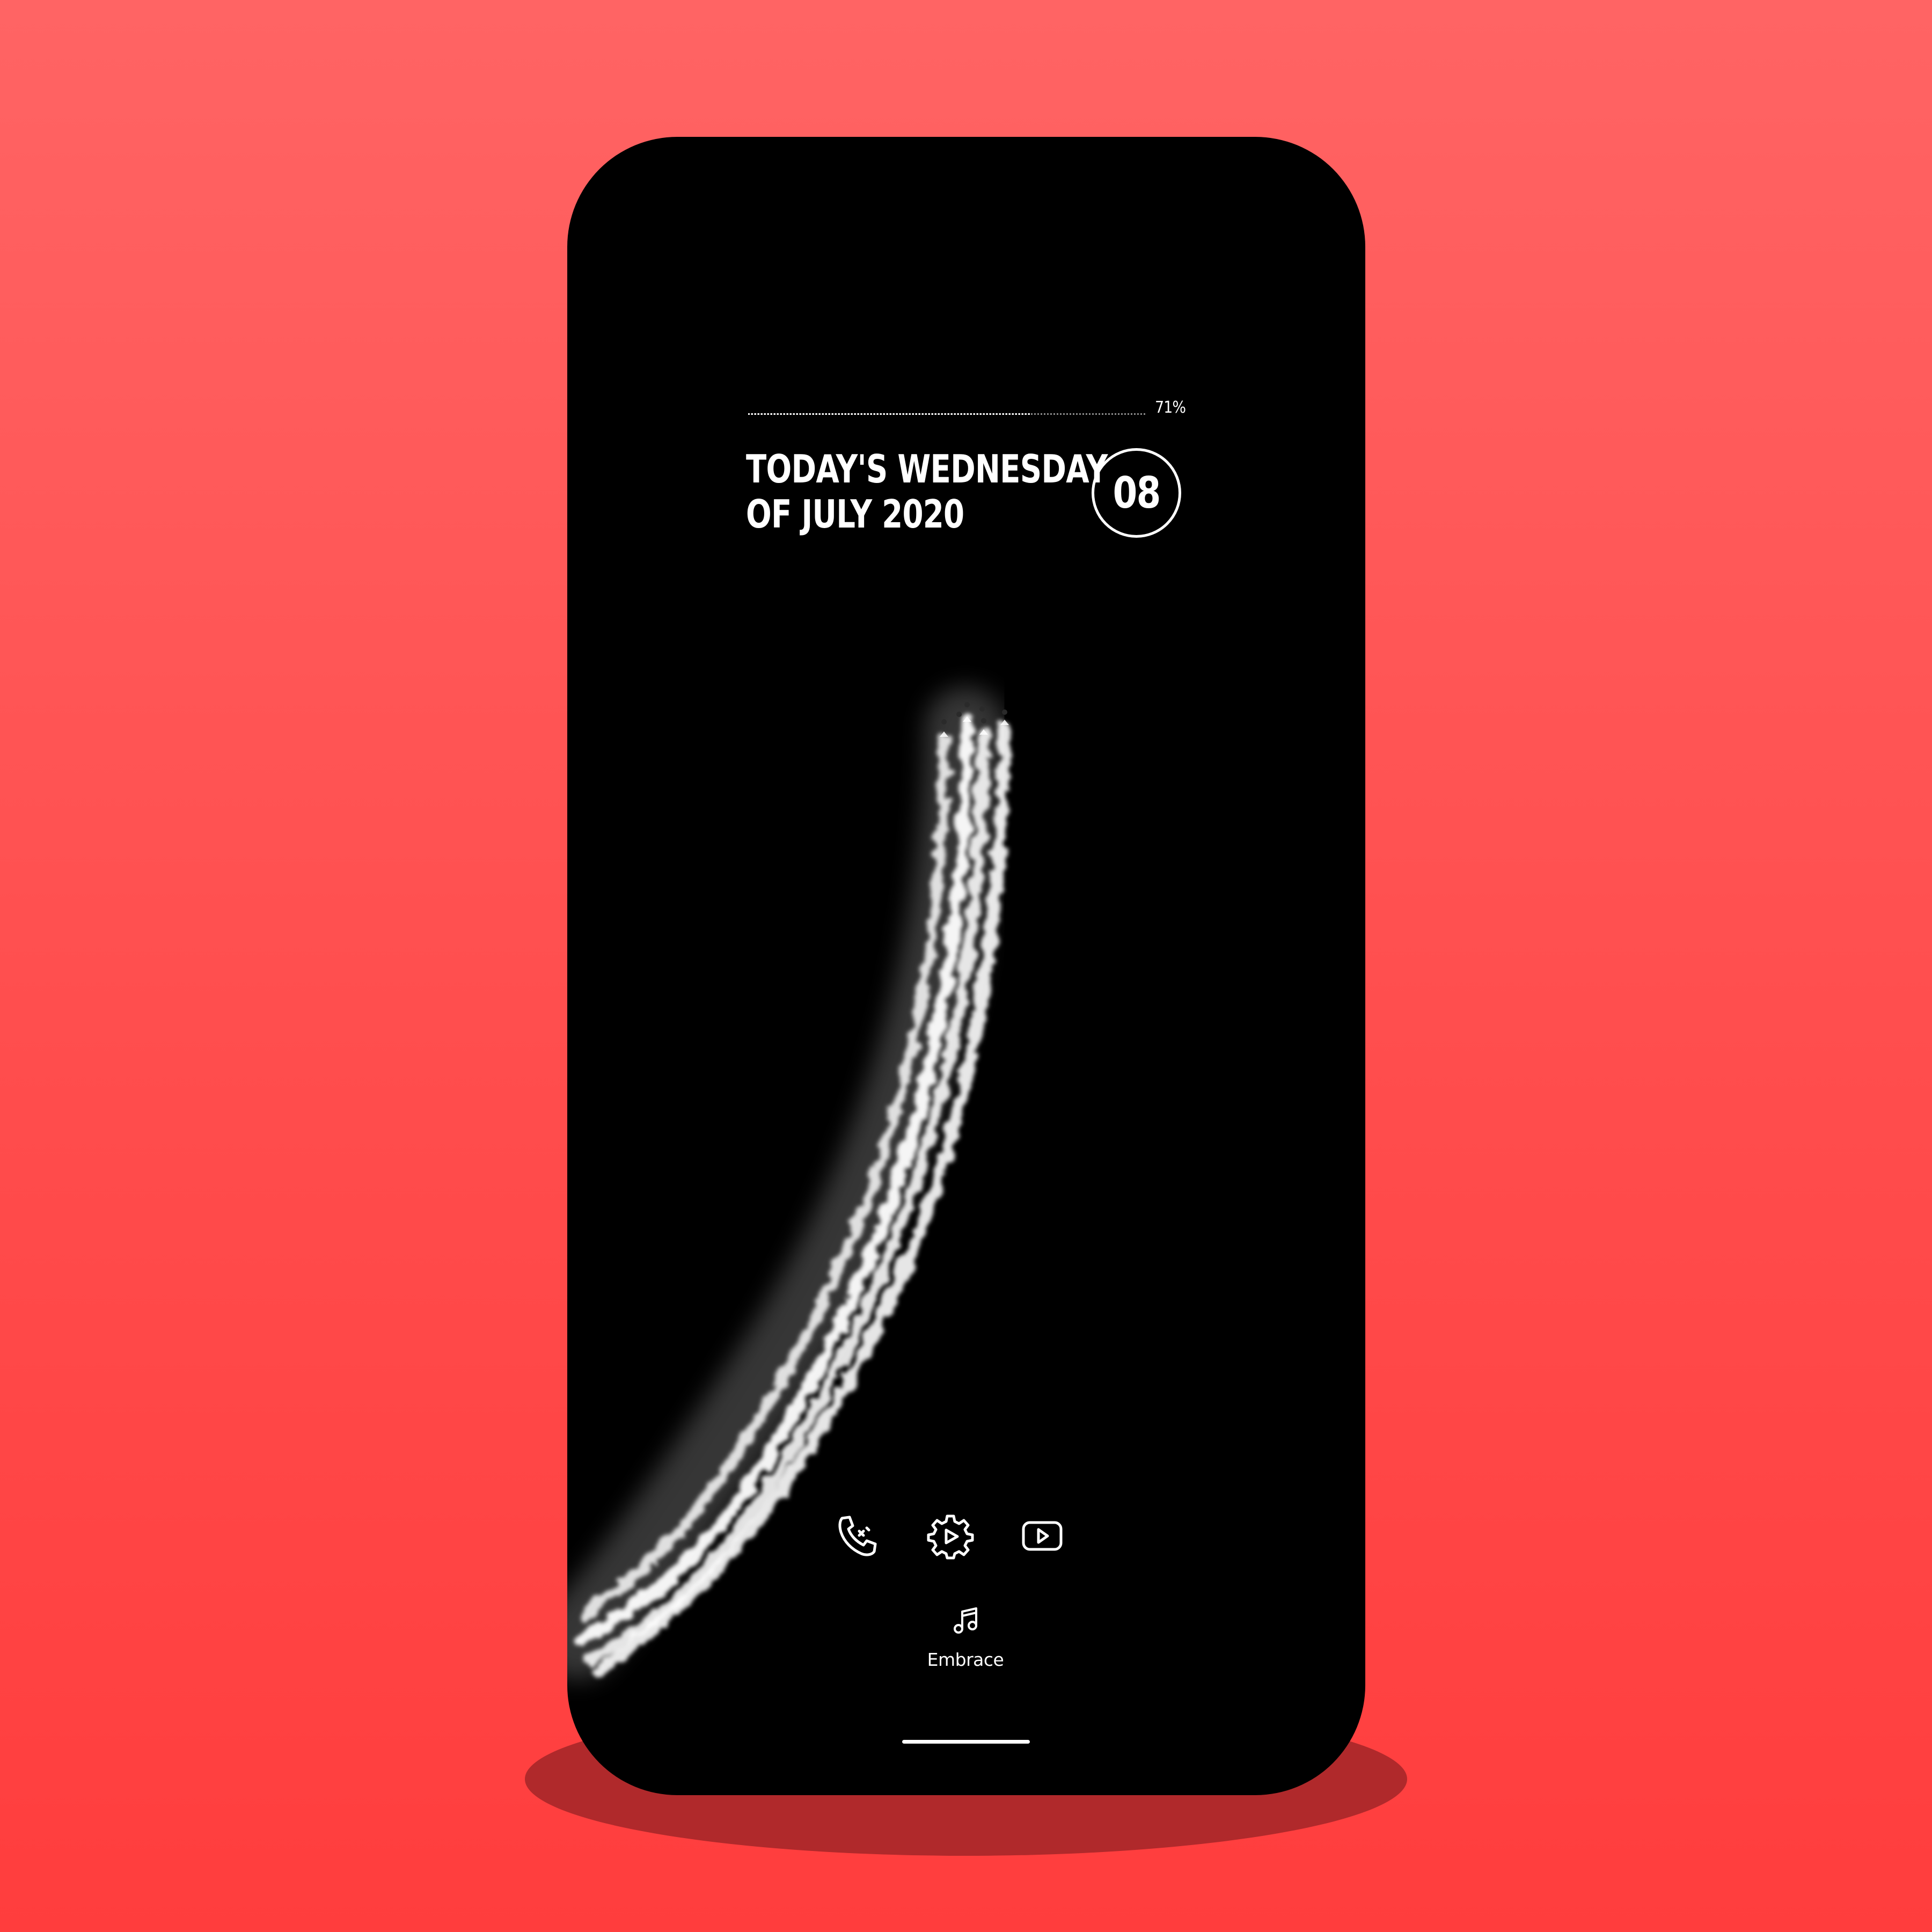 This screenshot has width=1932, height=1932. What do you see at coordinates (965, 1659) in the screenshot?
I see `music-track-title: Embrace` at bounding box center [965, 1659].